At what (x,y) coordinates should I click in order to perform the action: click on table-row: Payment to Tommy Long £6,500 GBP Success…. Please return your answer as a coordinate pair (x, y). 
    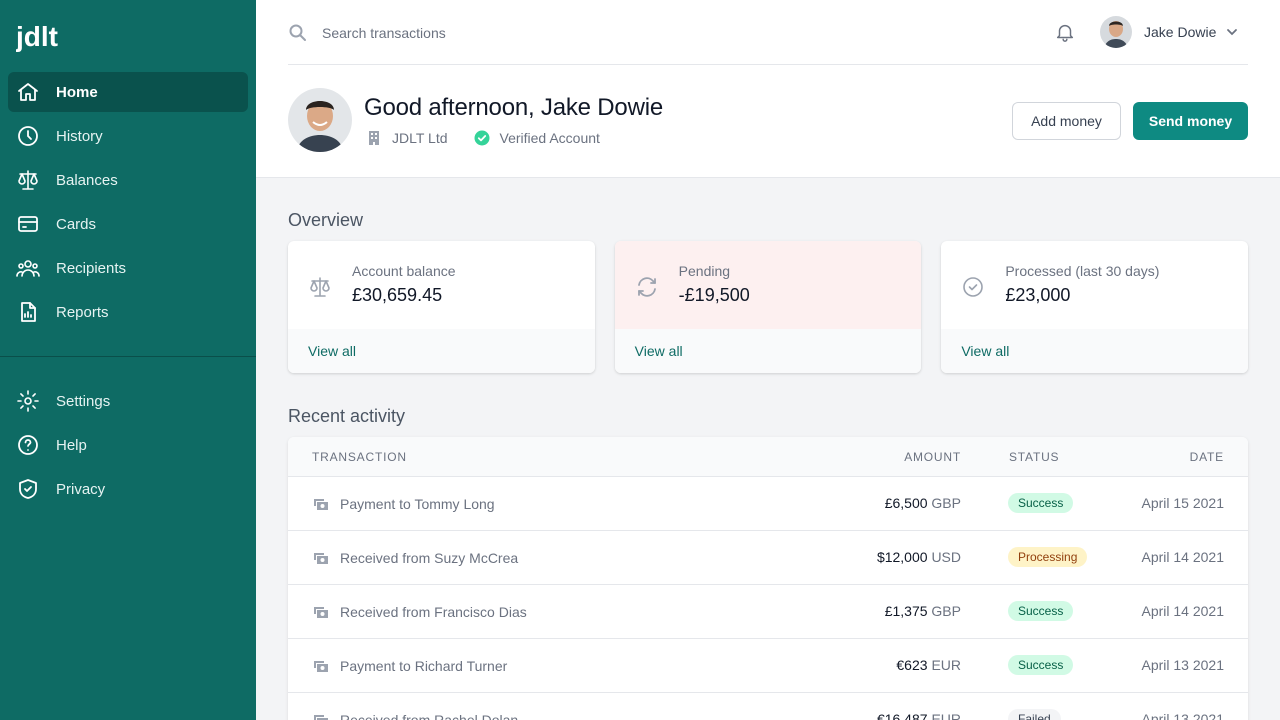
    Looking at the image, I should click on (768, 504).